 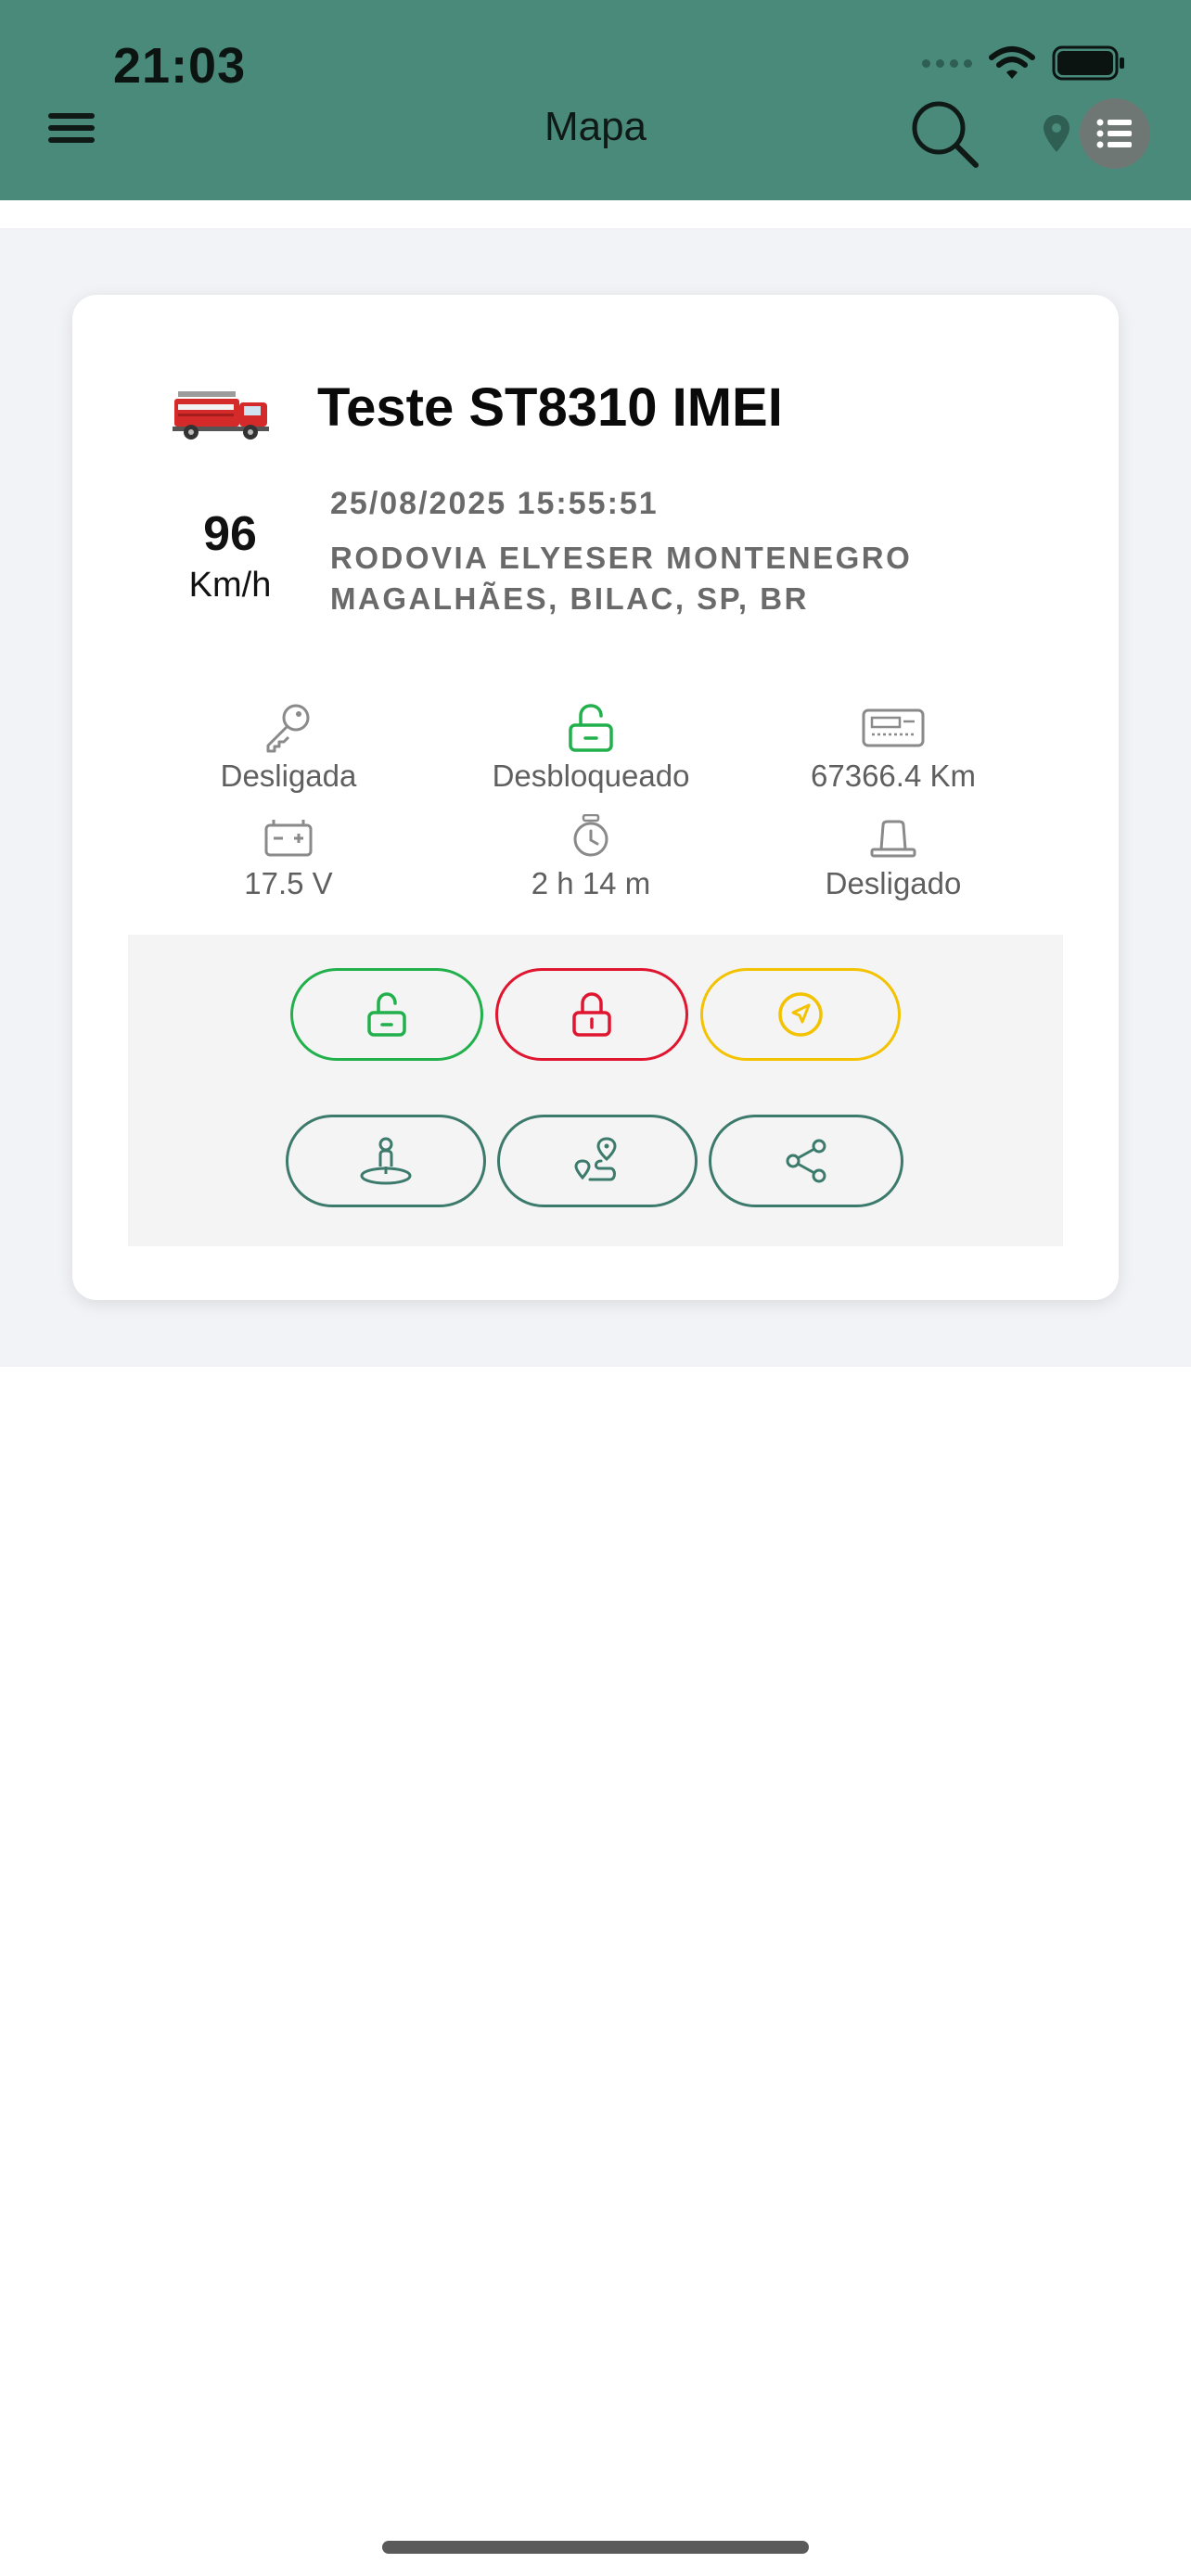 What do you see at coordinates (590, 836) in the screenshot?
I see `stopwatch-icon` at bounding box center [590, 836].